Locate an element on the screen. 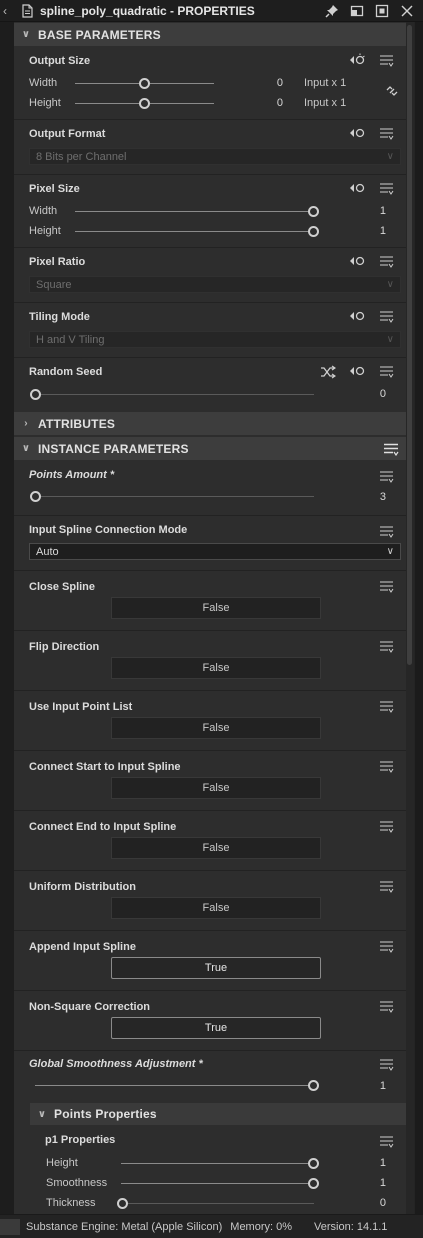 This screenshot has width=423, height=1238. flip-direction-toggle: False is located at coordinates (216, 668).